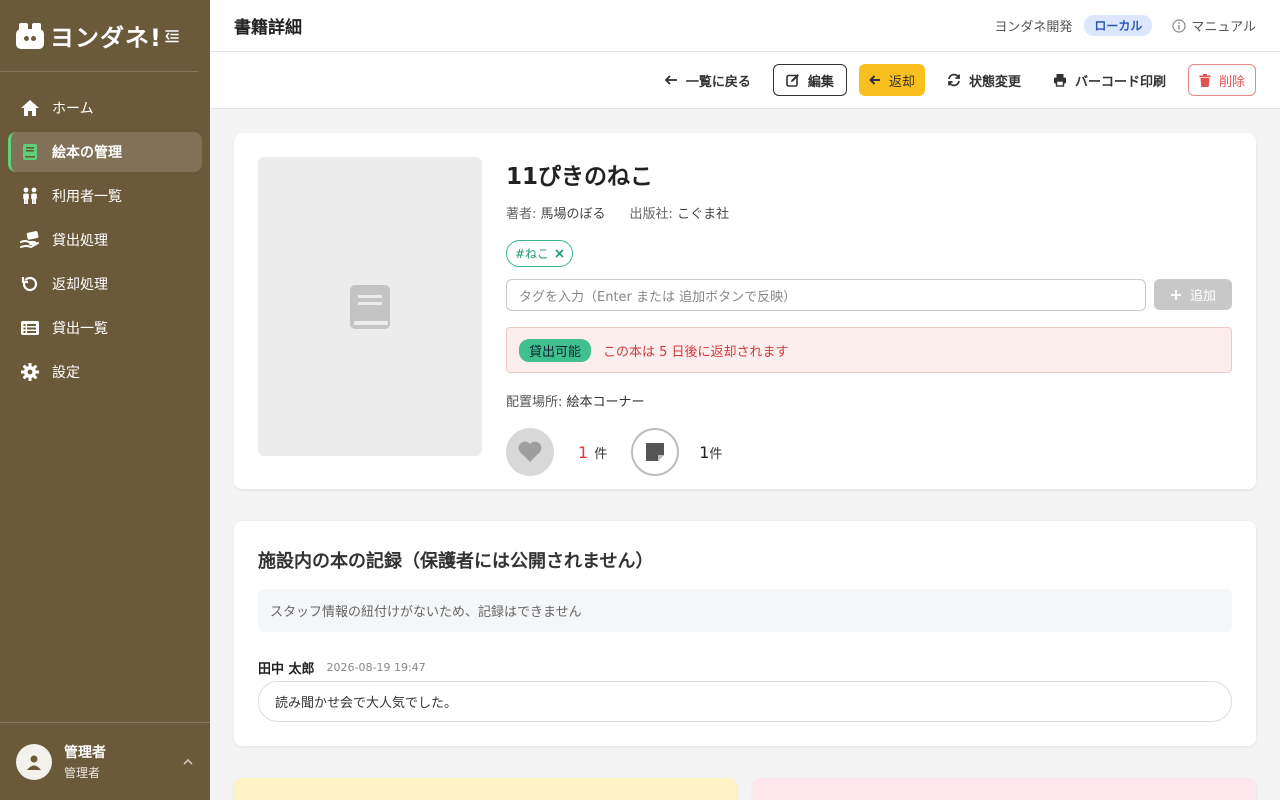 This screenshot has height=800, width=1280. What do you see at coordinates (718, 82) in the screenshot?
I see `back-label: 一覧に戻る` at bounding box center [718, 82].